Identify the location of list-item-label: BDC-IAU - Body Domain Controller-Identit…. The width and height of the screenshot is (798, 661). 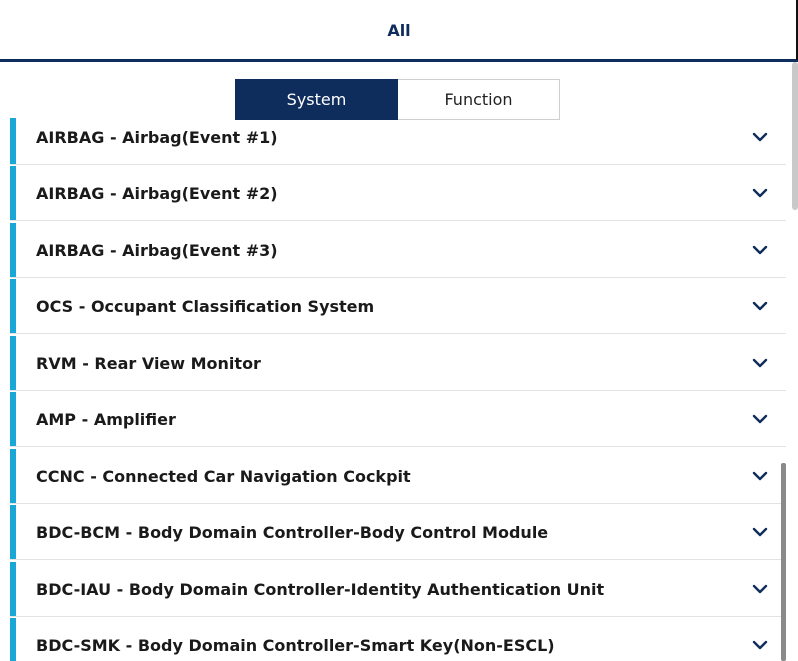
(320, 589).